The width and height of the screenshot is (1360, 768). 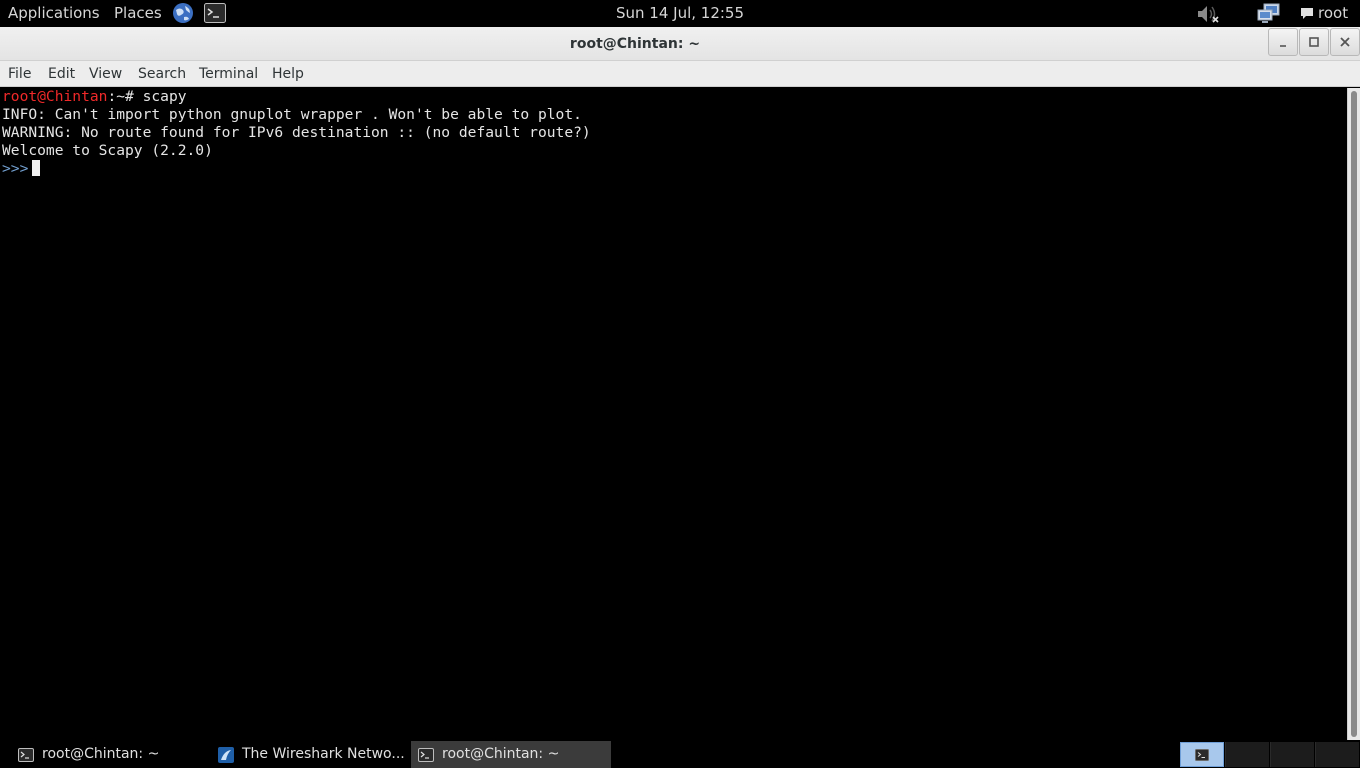 I want to click on user-menu: root, so click(x=1324, y=13).